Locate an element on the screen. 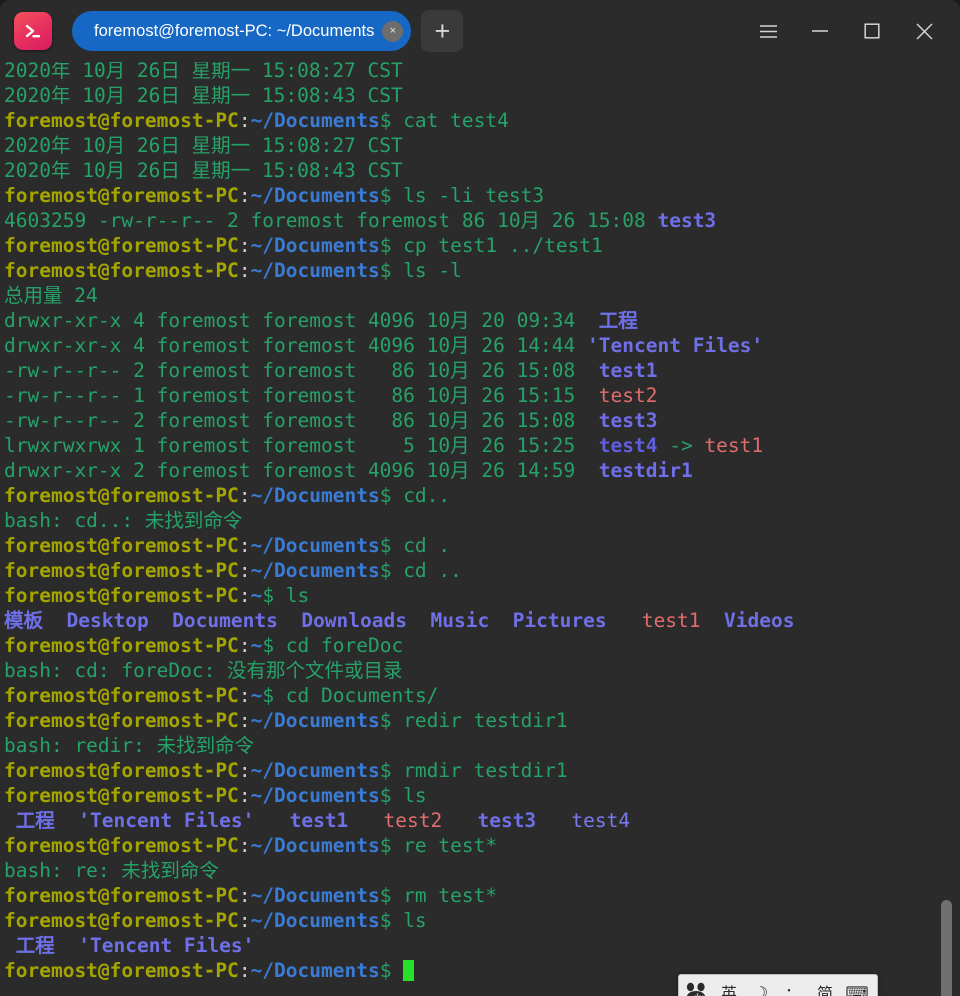 This screenshot has height=996, width=960. prompt-path: ~ is located at coordinates (256, 595).